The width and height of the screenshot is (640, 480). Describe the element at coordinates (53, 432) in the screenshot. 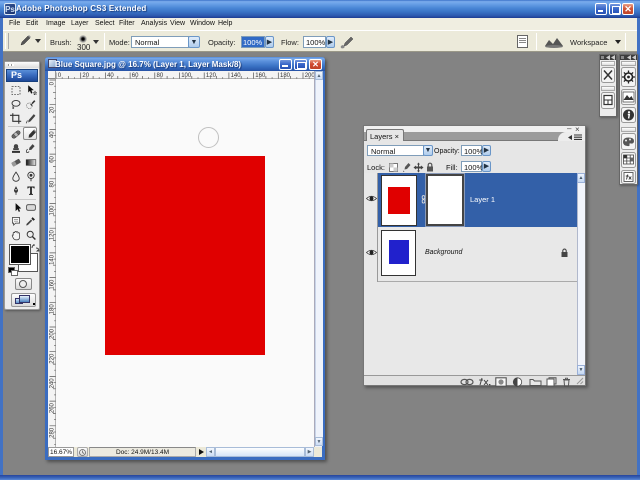

I see `svg-text: 280` at that location.